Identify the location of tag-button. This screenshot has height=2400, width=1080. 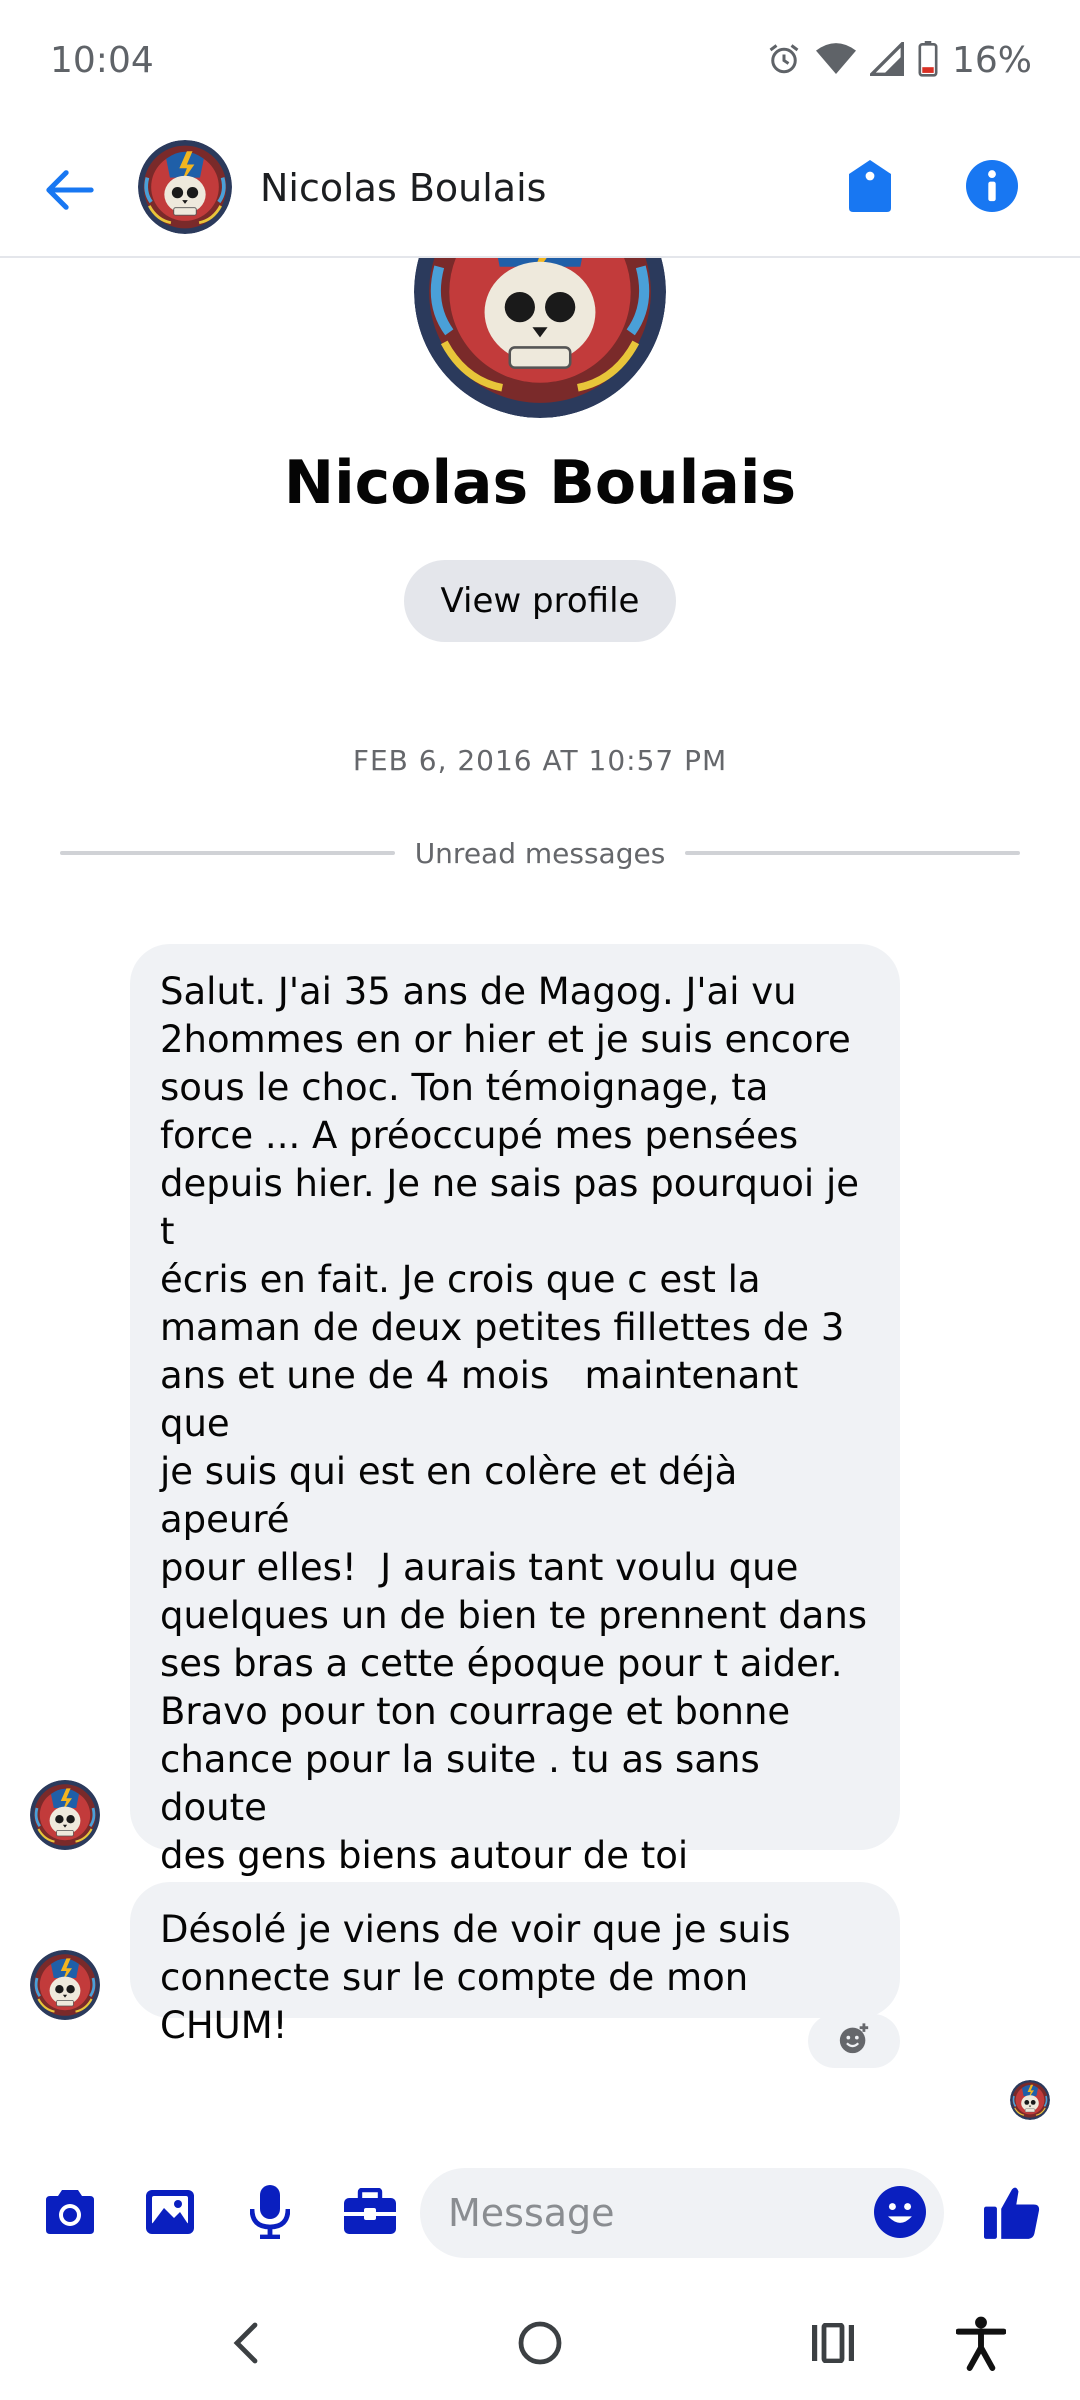
(870, 188).